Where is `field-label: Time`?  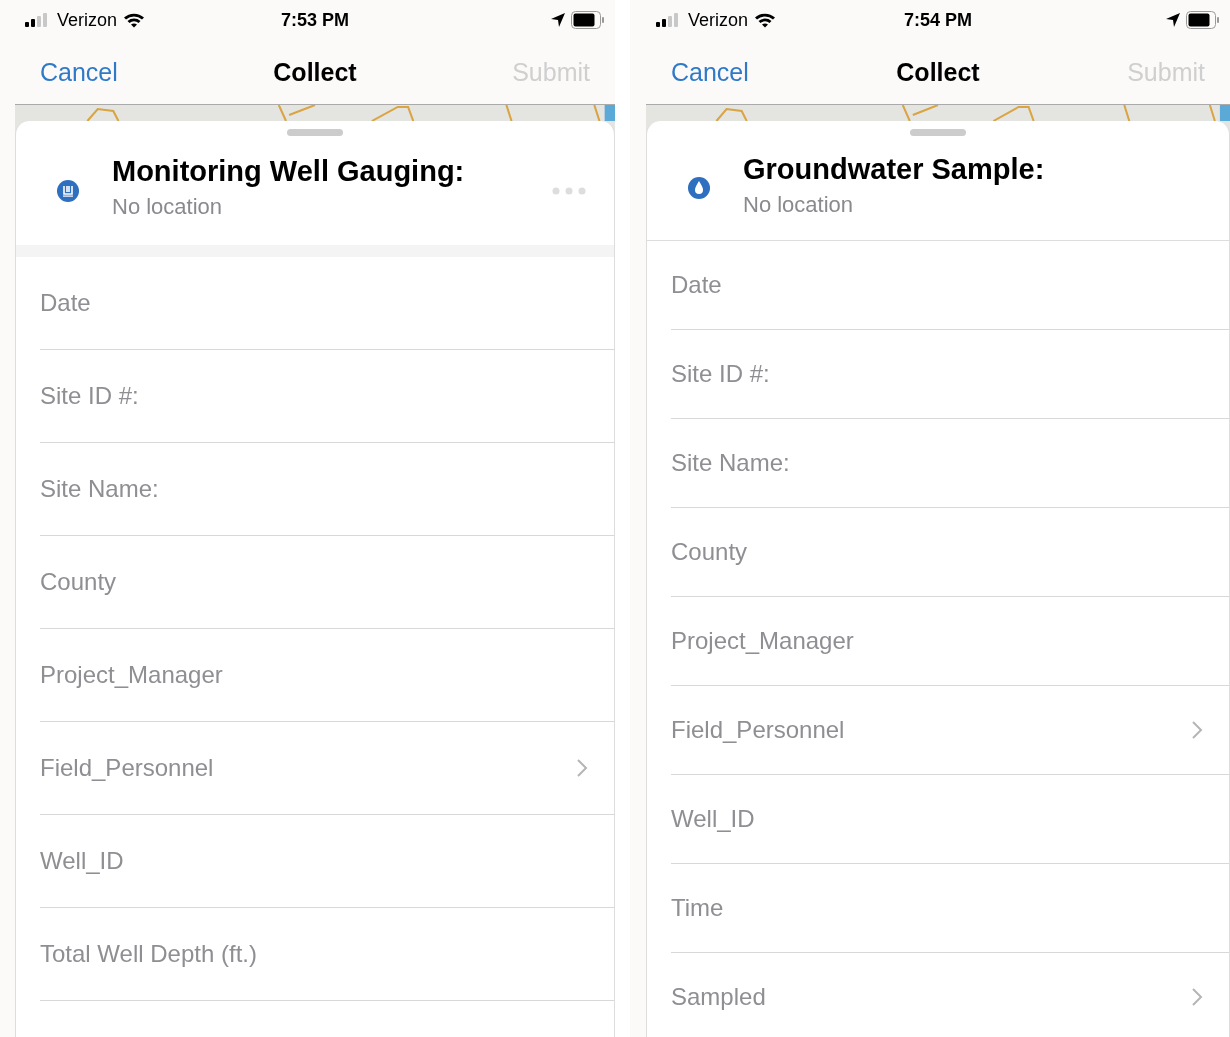
field-label: Time is located at coordinates (697, 908).